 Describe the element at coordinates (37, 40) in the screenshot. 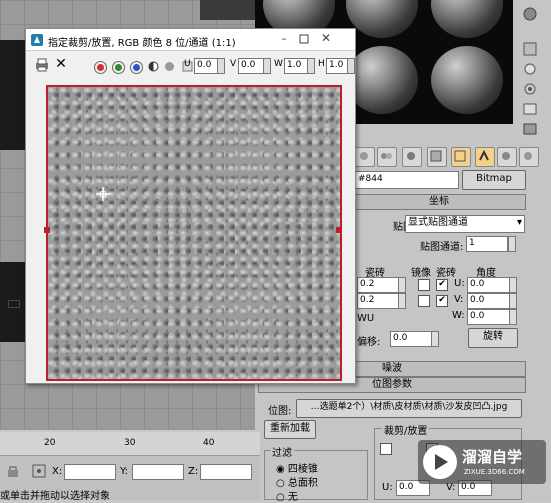

I see `app-icon` at that location.